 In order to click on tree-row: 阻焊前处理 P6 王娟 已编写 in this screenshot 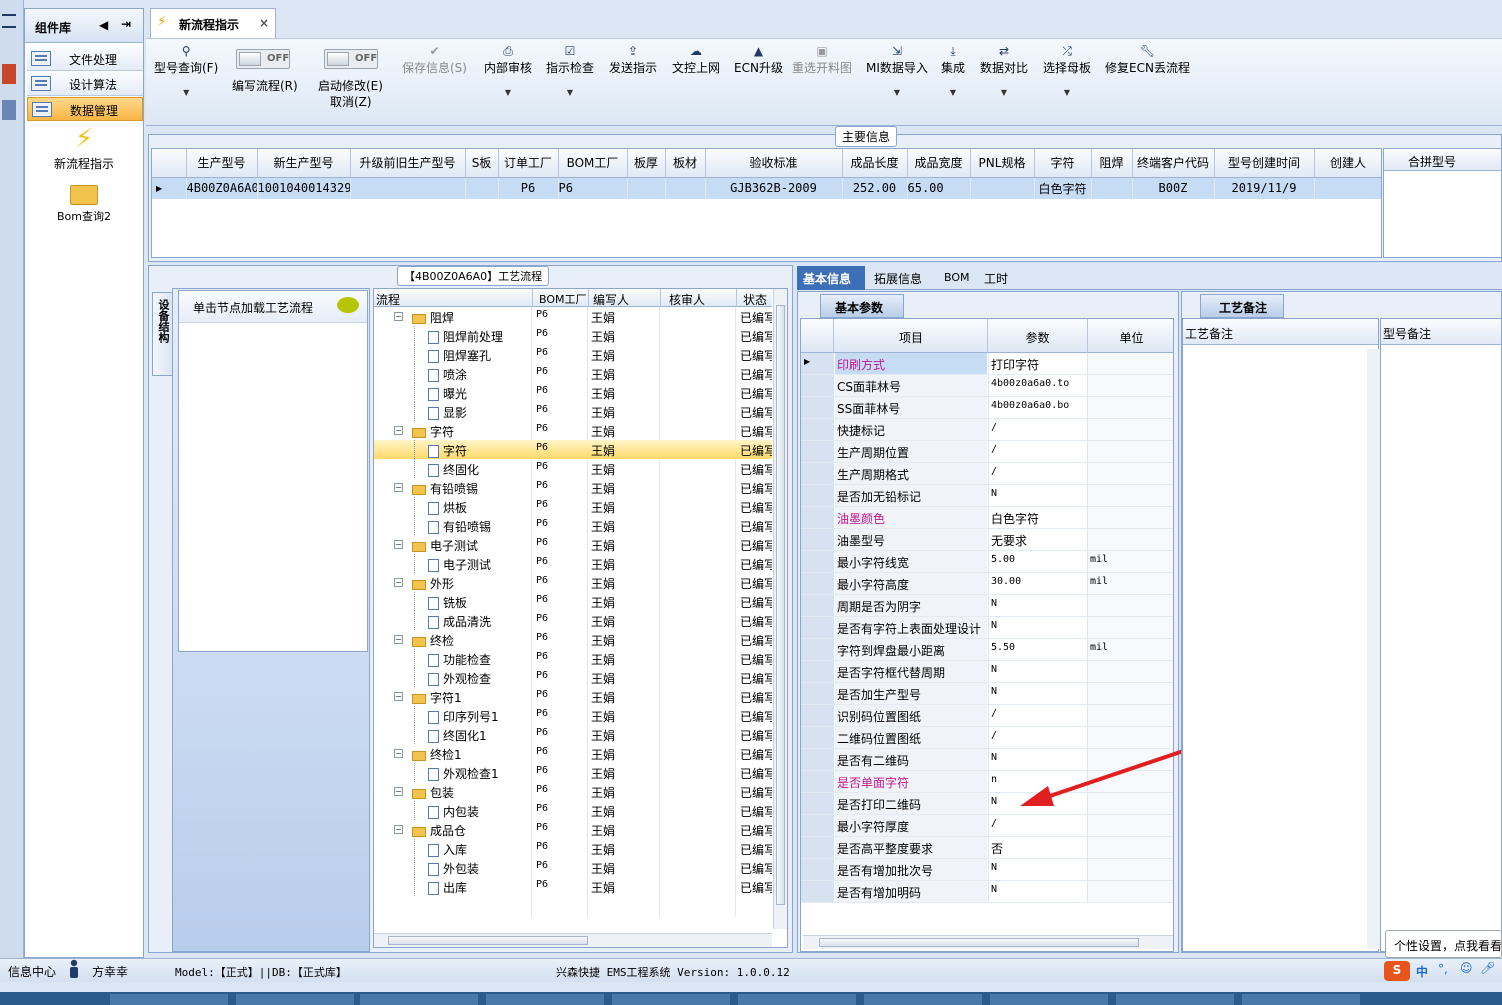, I will do `click(573, 335)`.